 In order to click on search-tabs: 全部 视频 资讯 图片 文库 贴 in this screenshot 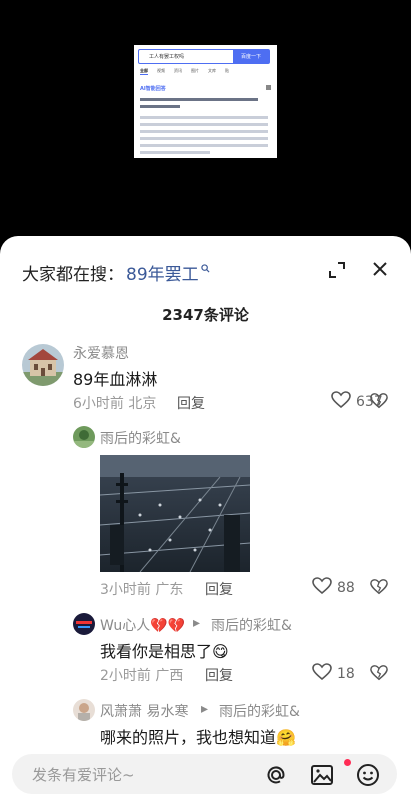, I will do `click(184, 71)`.